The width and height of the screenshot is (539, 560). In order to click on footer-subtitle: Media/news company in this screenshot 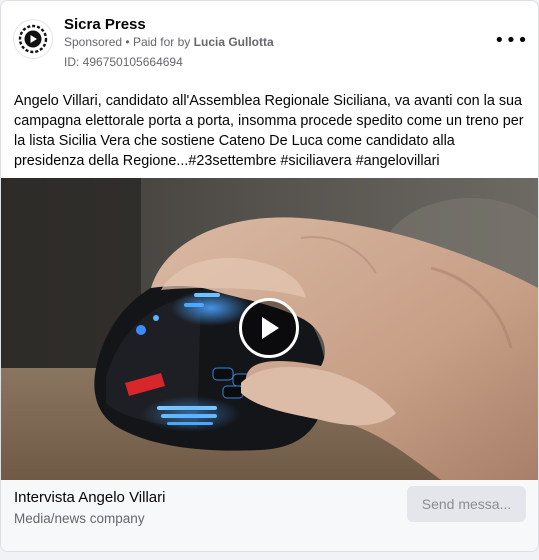, I will do `click(79, 518)`.